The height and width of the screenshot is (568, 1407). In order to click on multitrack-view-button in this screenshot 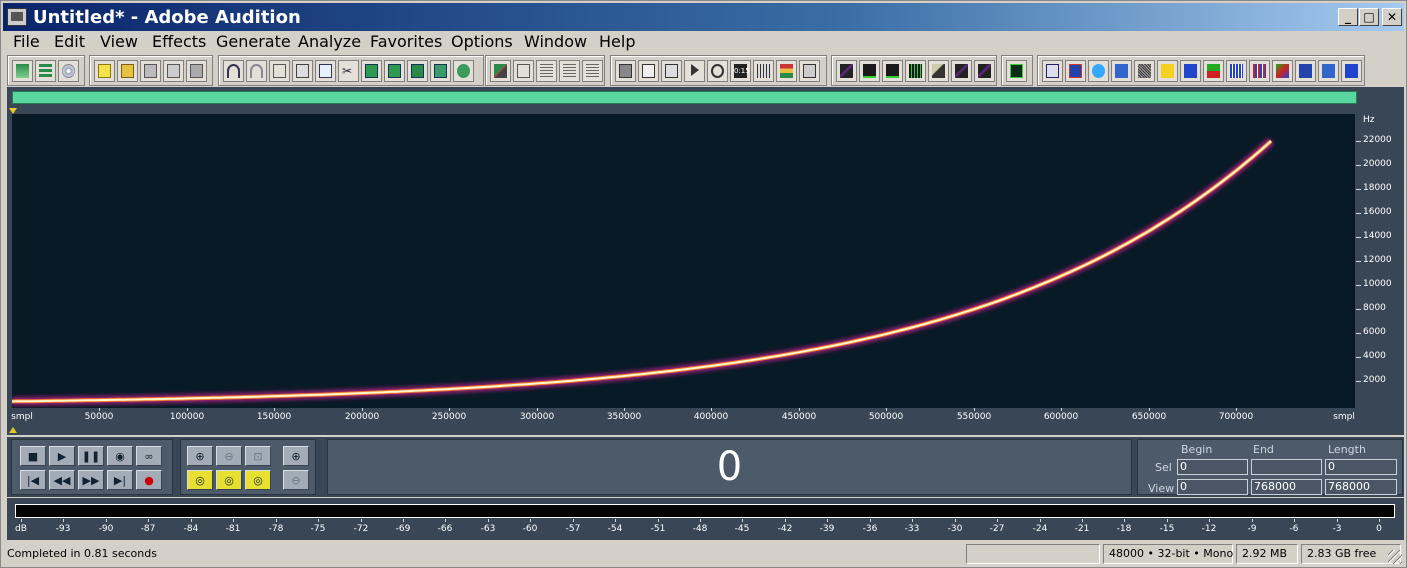, I will do `click(45, 71)`.